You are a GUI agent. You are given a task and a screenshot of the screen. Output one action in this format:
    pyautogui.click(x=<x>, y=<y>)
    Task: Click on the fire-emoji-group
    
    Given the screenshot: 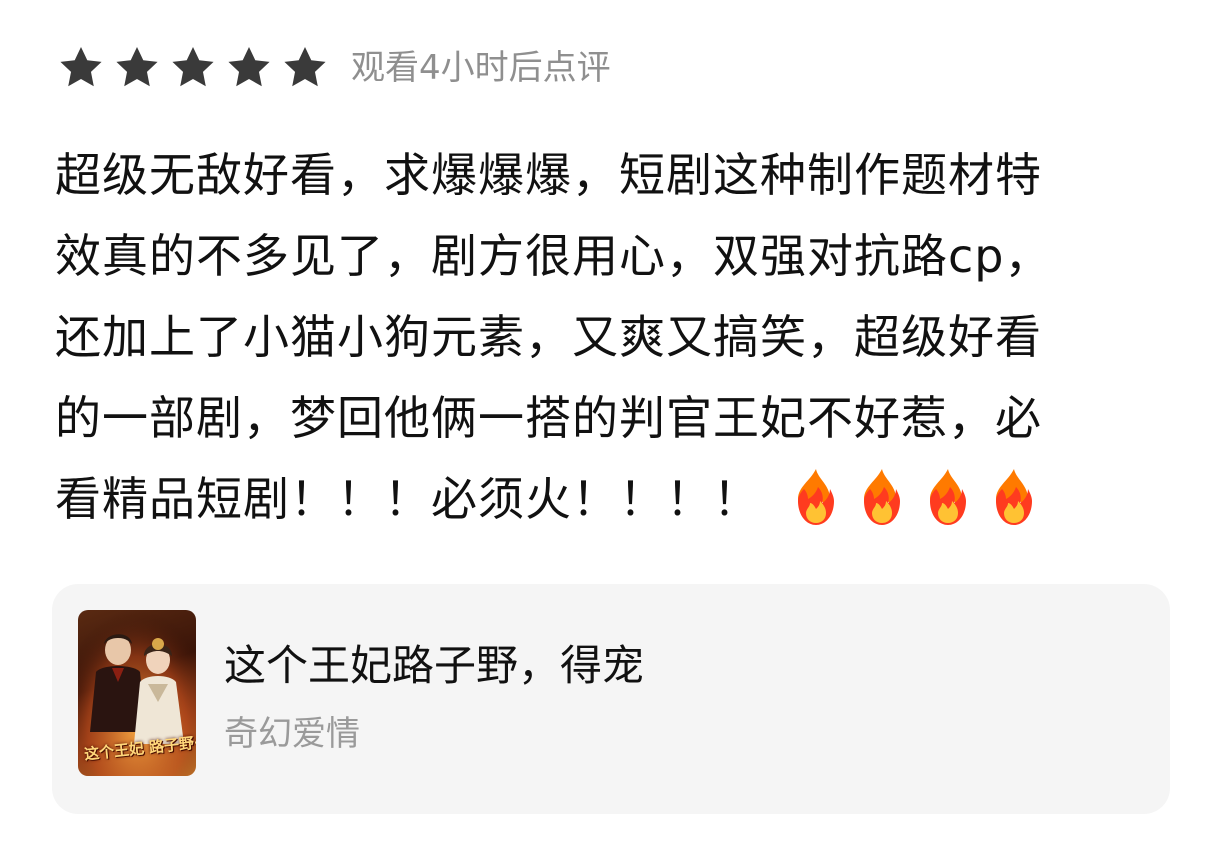 What is the action you would take?
    pyautogui.click(x=915, y=497)
    